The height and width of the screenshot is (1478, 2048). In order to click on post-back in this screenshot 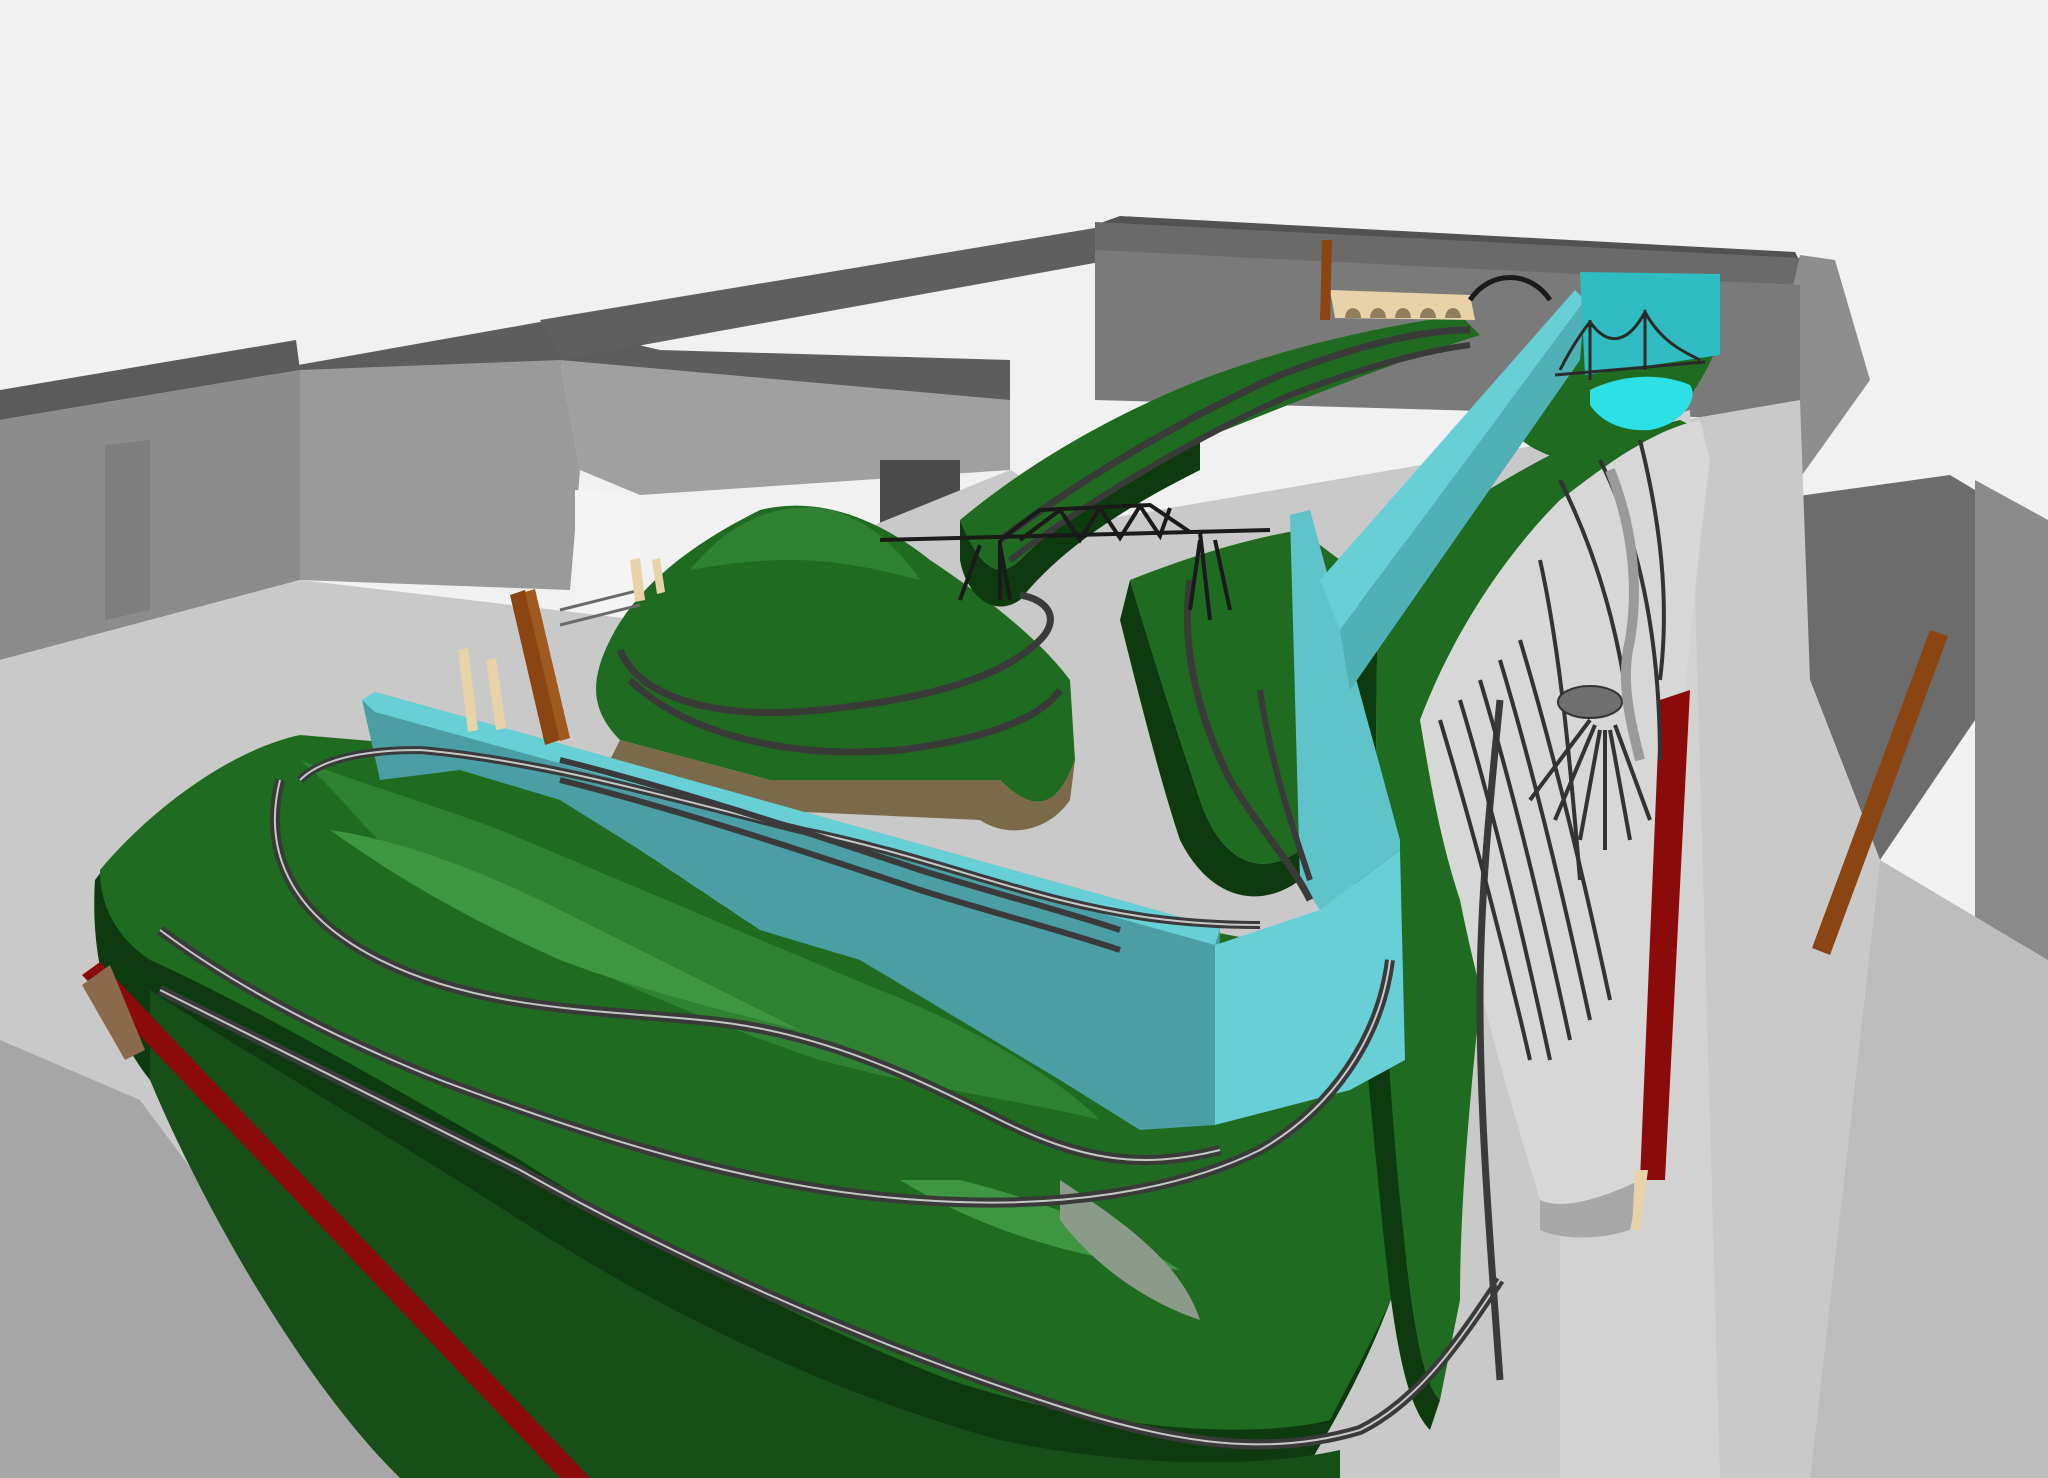, I will do `click(1326, 280)`.